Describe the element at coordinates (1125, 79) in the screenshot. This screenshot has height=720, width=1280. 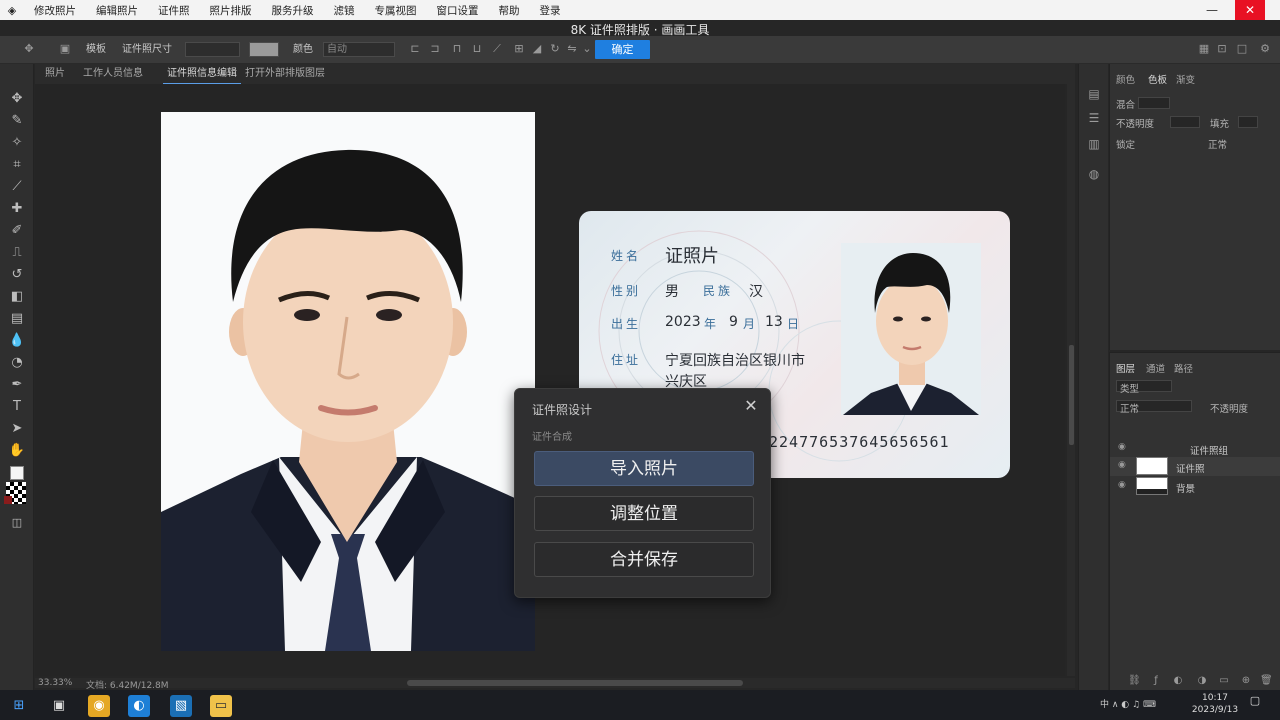
I see `tab-color: 颜色` at that location.